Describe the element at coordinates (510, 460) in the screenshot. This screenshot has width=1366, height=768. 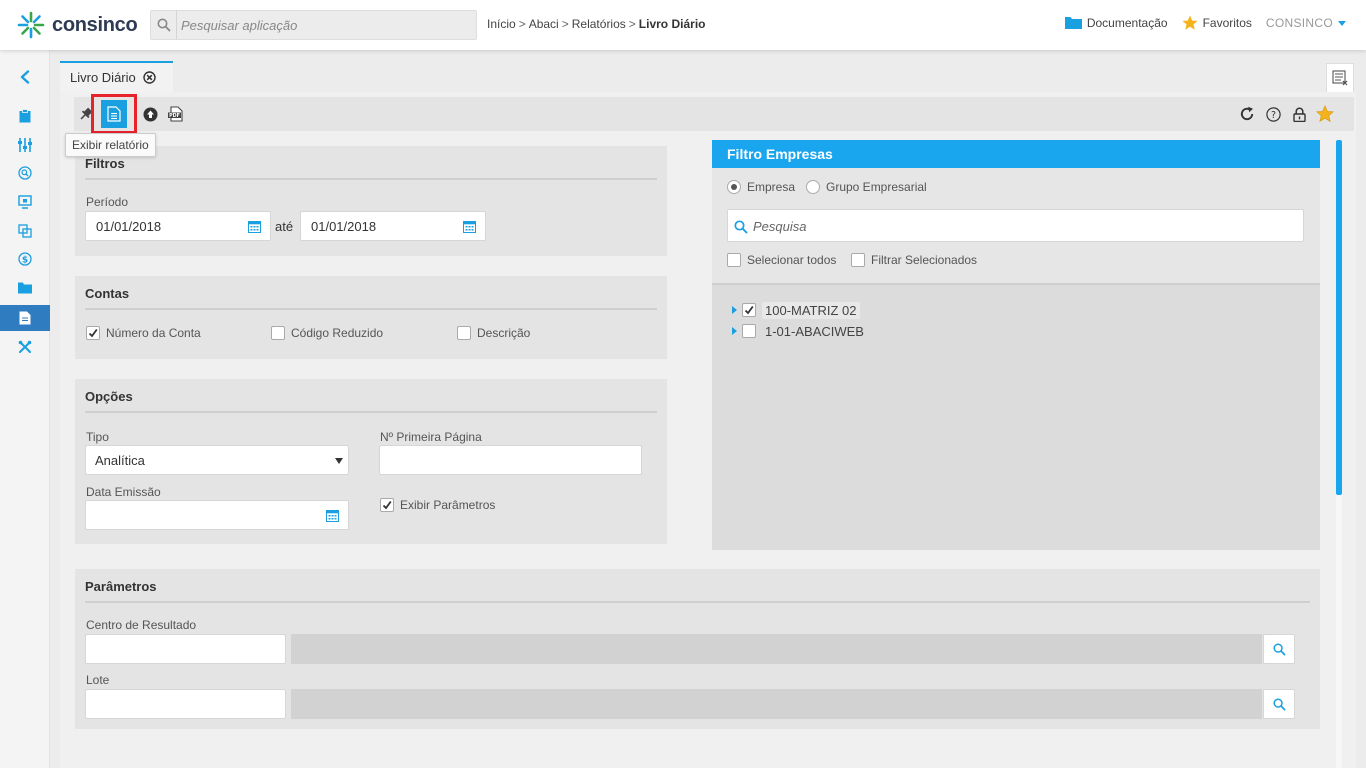
I see `primeira-pagina-field` at that location.